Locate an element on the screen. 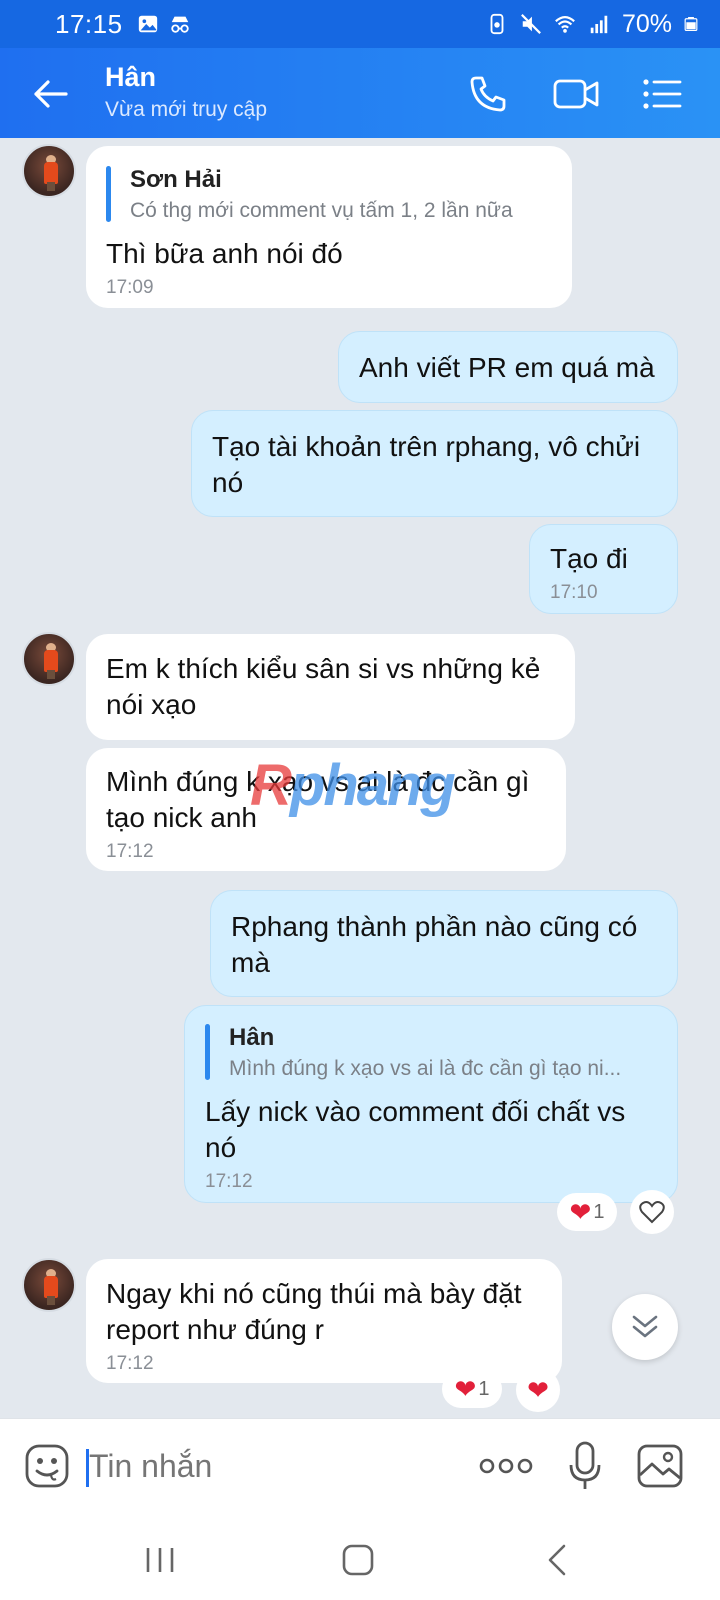  message-text: Rphang thành phần nào cũng có mà is located at coordinates (434, 944).